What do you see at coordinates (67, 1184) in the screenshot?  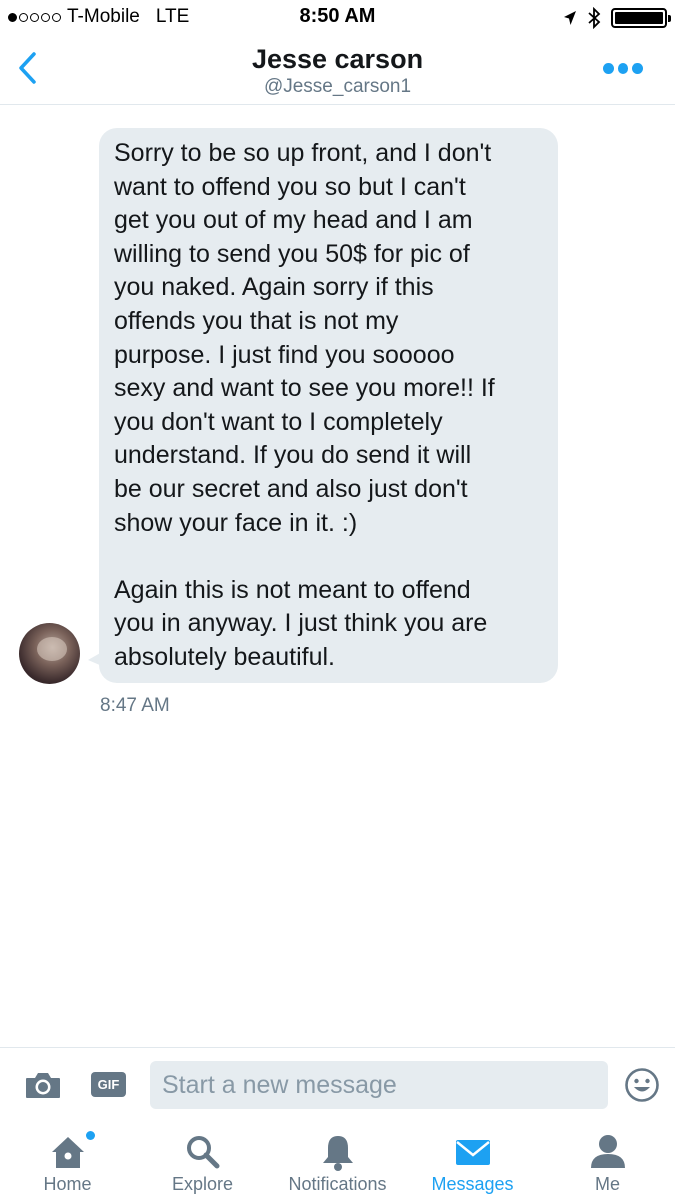 I see `tab-label-home: Home` at bounding box center [67, 1184].